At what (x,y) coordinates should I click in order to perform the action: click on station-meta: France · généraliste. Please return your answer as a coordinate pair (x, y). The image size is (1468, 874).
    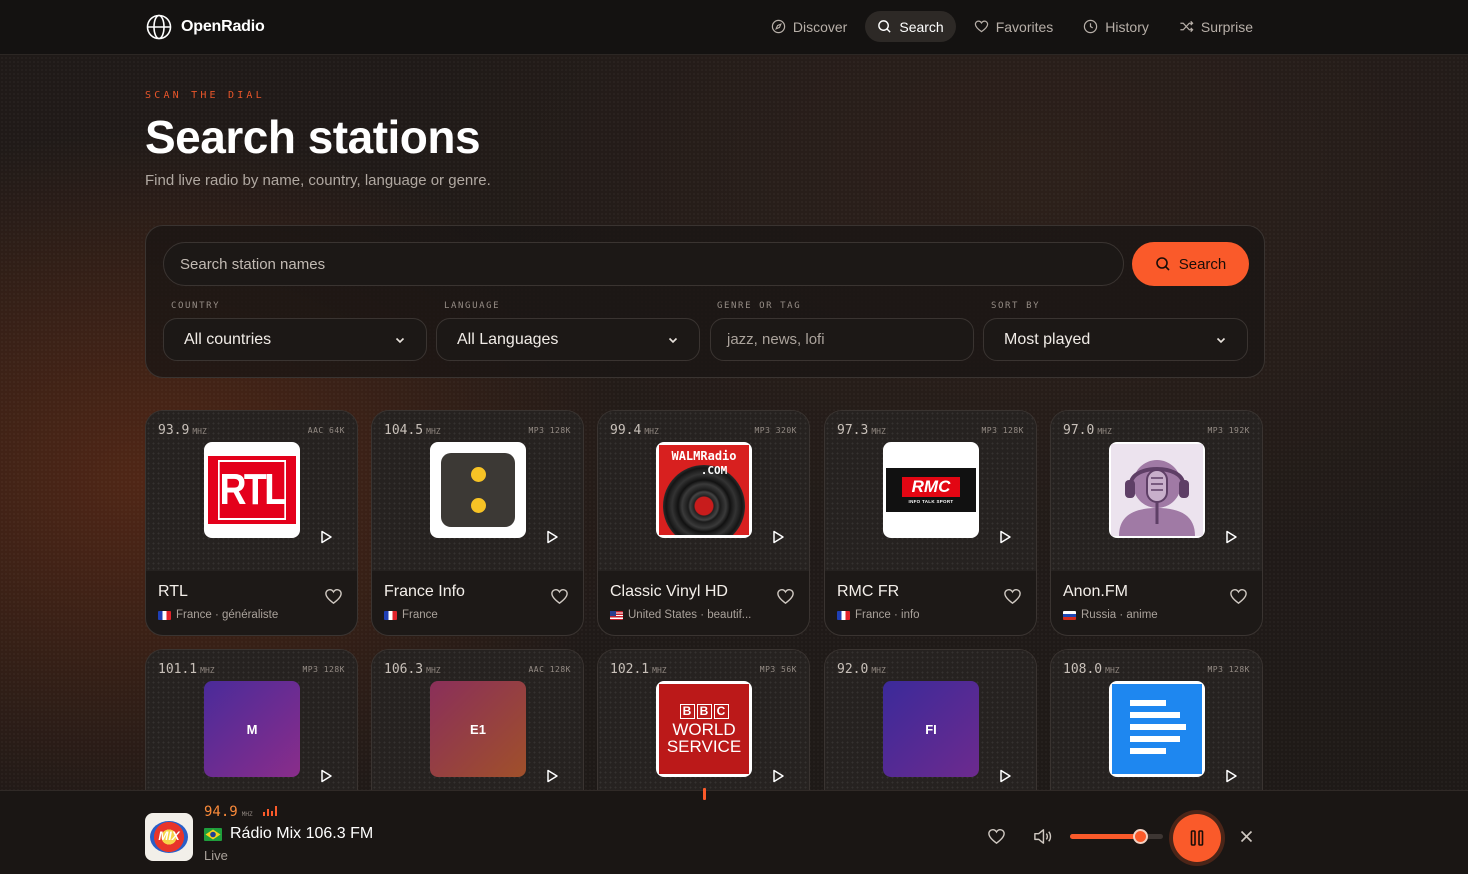
    Looking at the image, I should click on (218, 615).